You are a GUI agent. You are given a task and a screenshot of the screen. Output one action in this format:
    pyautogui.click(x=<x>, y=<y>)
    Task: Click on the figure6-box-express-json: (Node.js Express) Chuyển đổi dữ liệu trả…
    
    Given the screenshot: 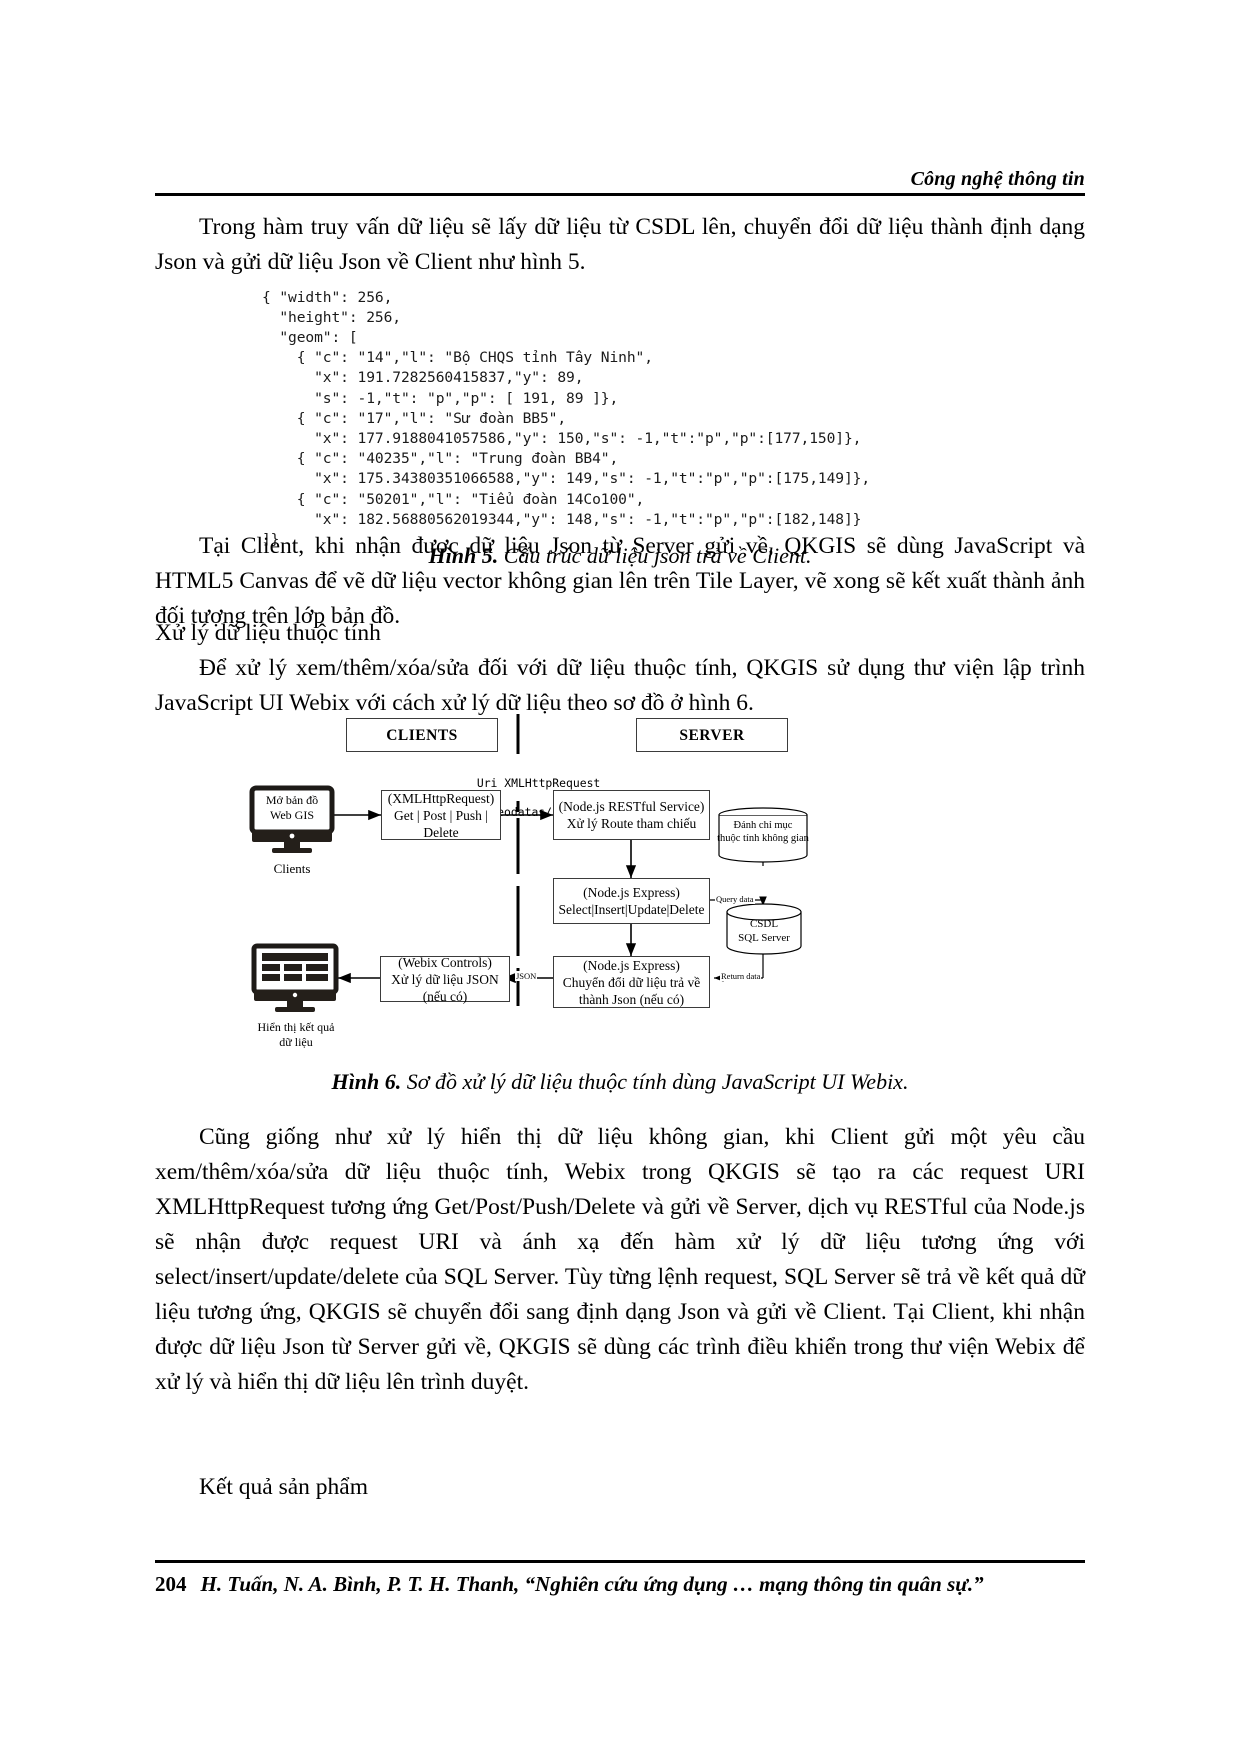 What is the action you would take?
    pyautogui.click(x=631, y=982)
    